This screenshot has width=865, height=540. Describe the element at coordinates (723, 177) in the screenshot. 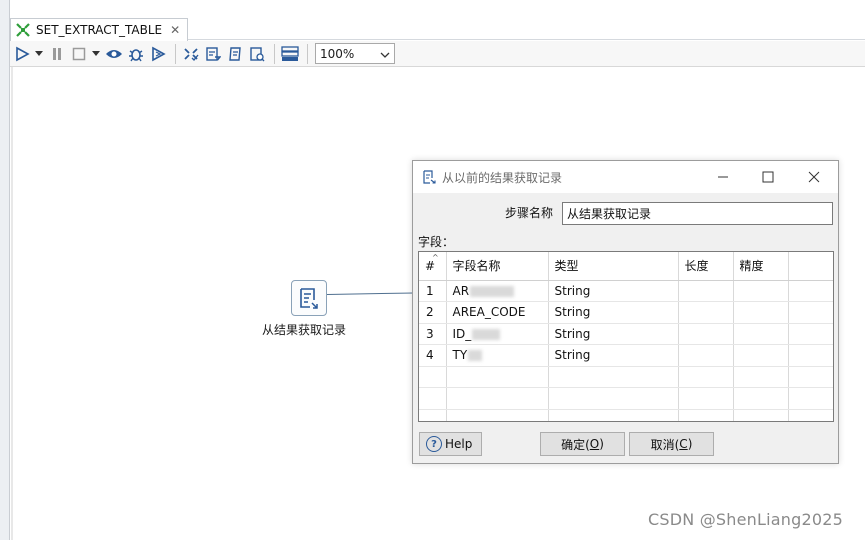

I see `minimize-icon` at that location.